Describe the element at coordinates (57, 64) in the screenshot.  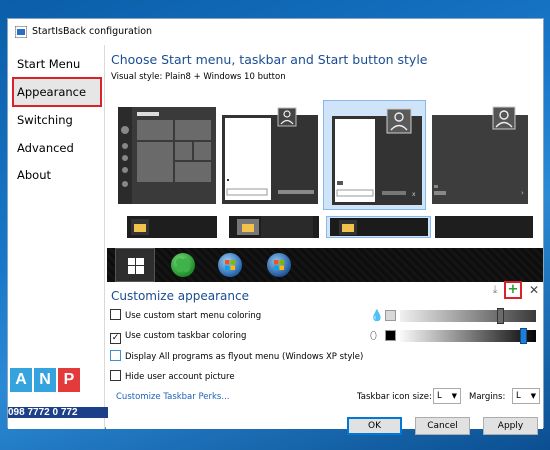
I see `sidebar-item-start-menu: Start Menu` at that location.